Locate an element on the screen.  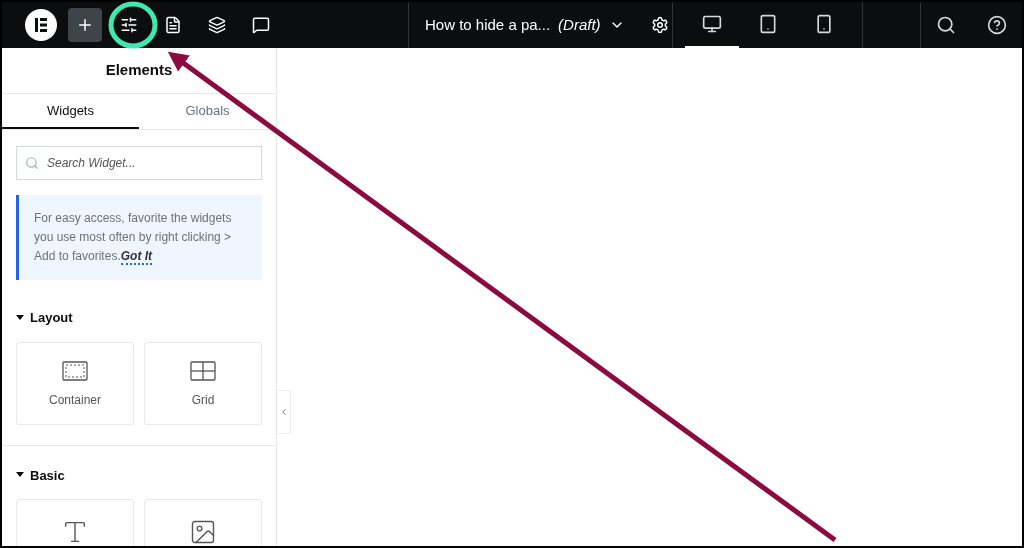
logo-icon is located at coordinates (41, 25).